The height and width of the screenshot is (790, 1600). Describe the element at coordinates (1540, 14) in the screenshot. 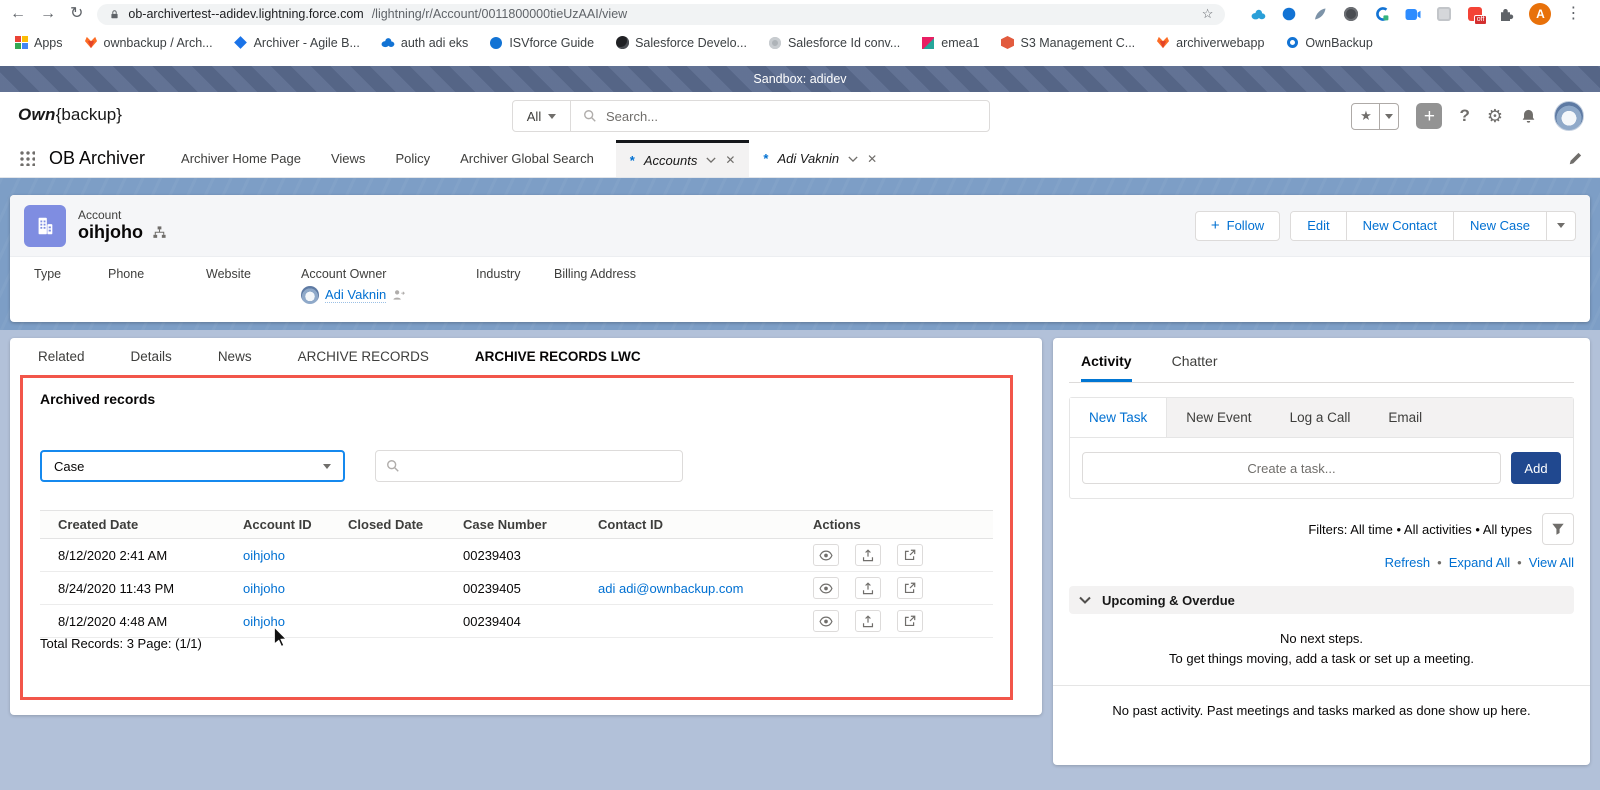

I see `browser-profile-avatar: A` at that location.